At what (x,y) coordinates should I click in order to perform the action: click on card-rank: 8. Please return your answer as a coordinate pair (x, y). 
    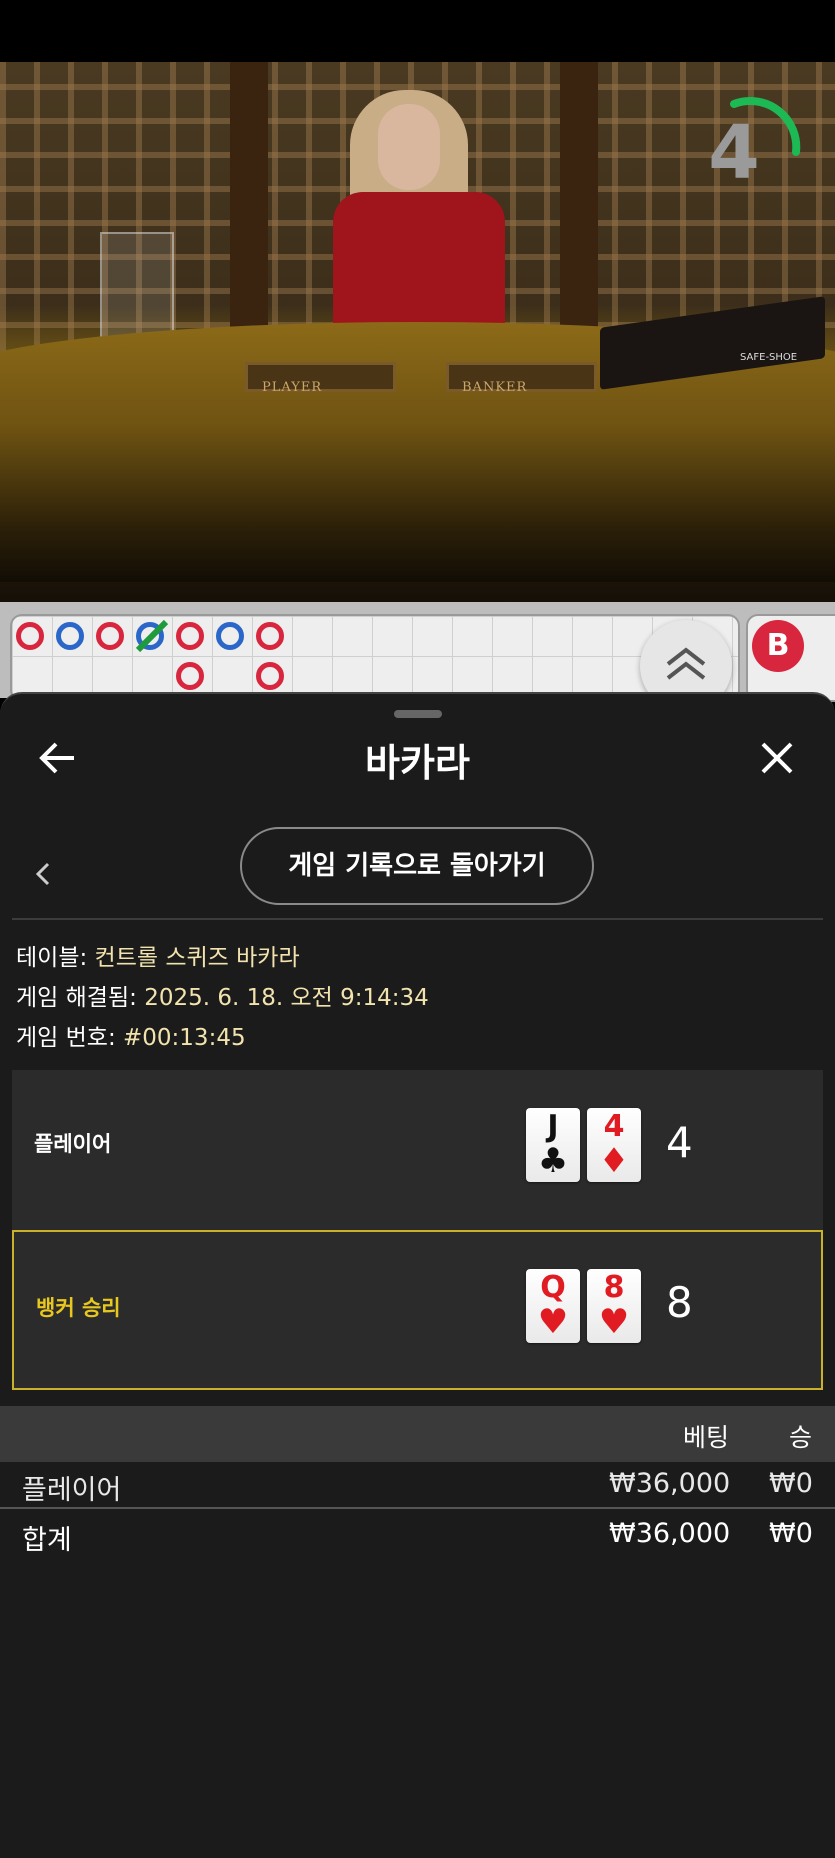
    Looking at the image, I should click on (614, 1287).